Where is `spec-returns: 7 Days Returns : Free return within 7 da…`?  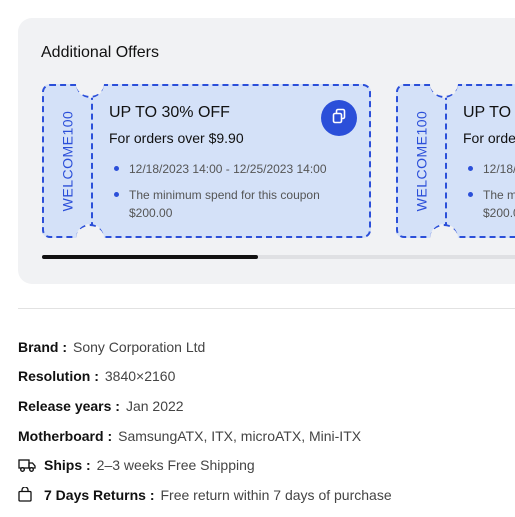 spec-returns: 7 Days Returns : Free return within 7 da… is located at coordinates (205, 495).